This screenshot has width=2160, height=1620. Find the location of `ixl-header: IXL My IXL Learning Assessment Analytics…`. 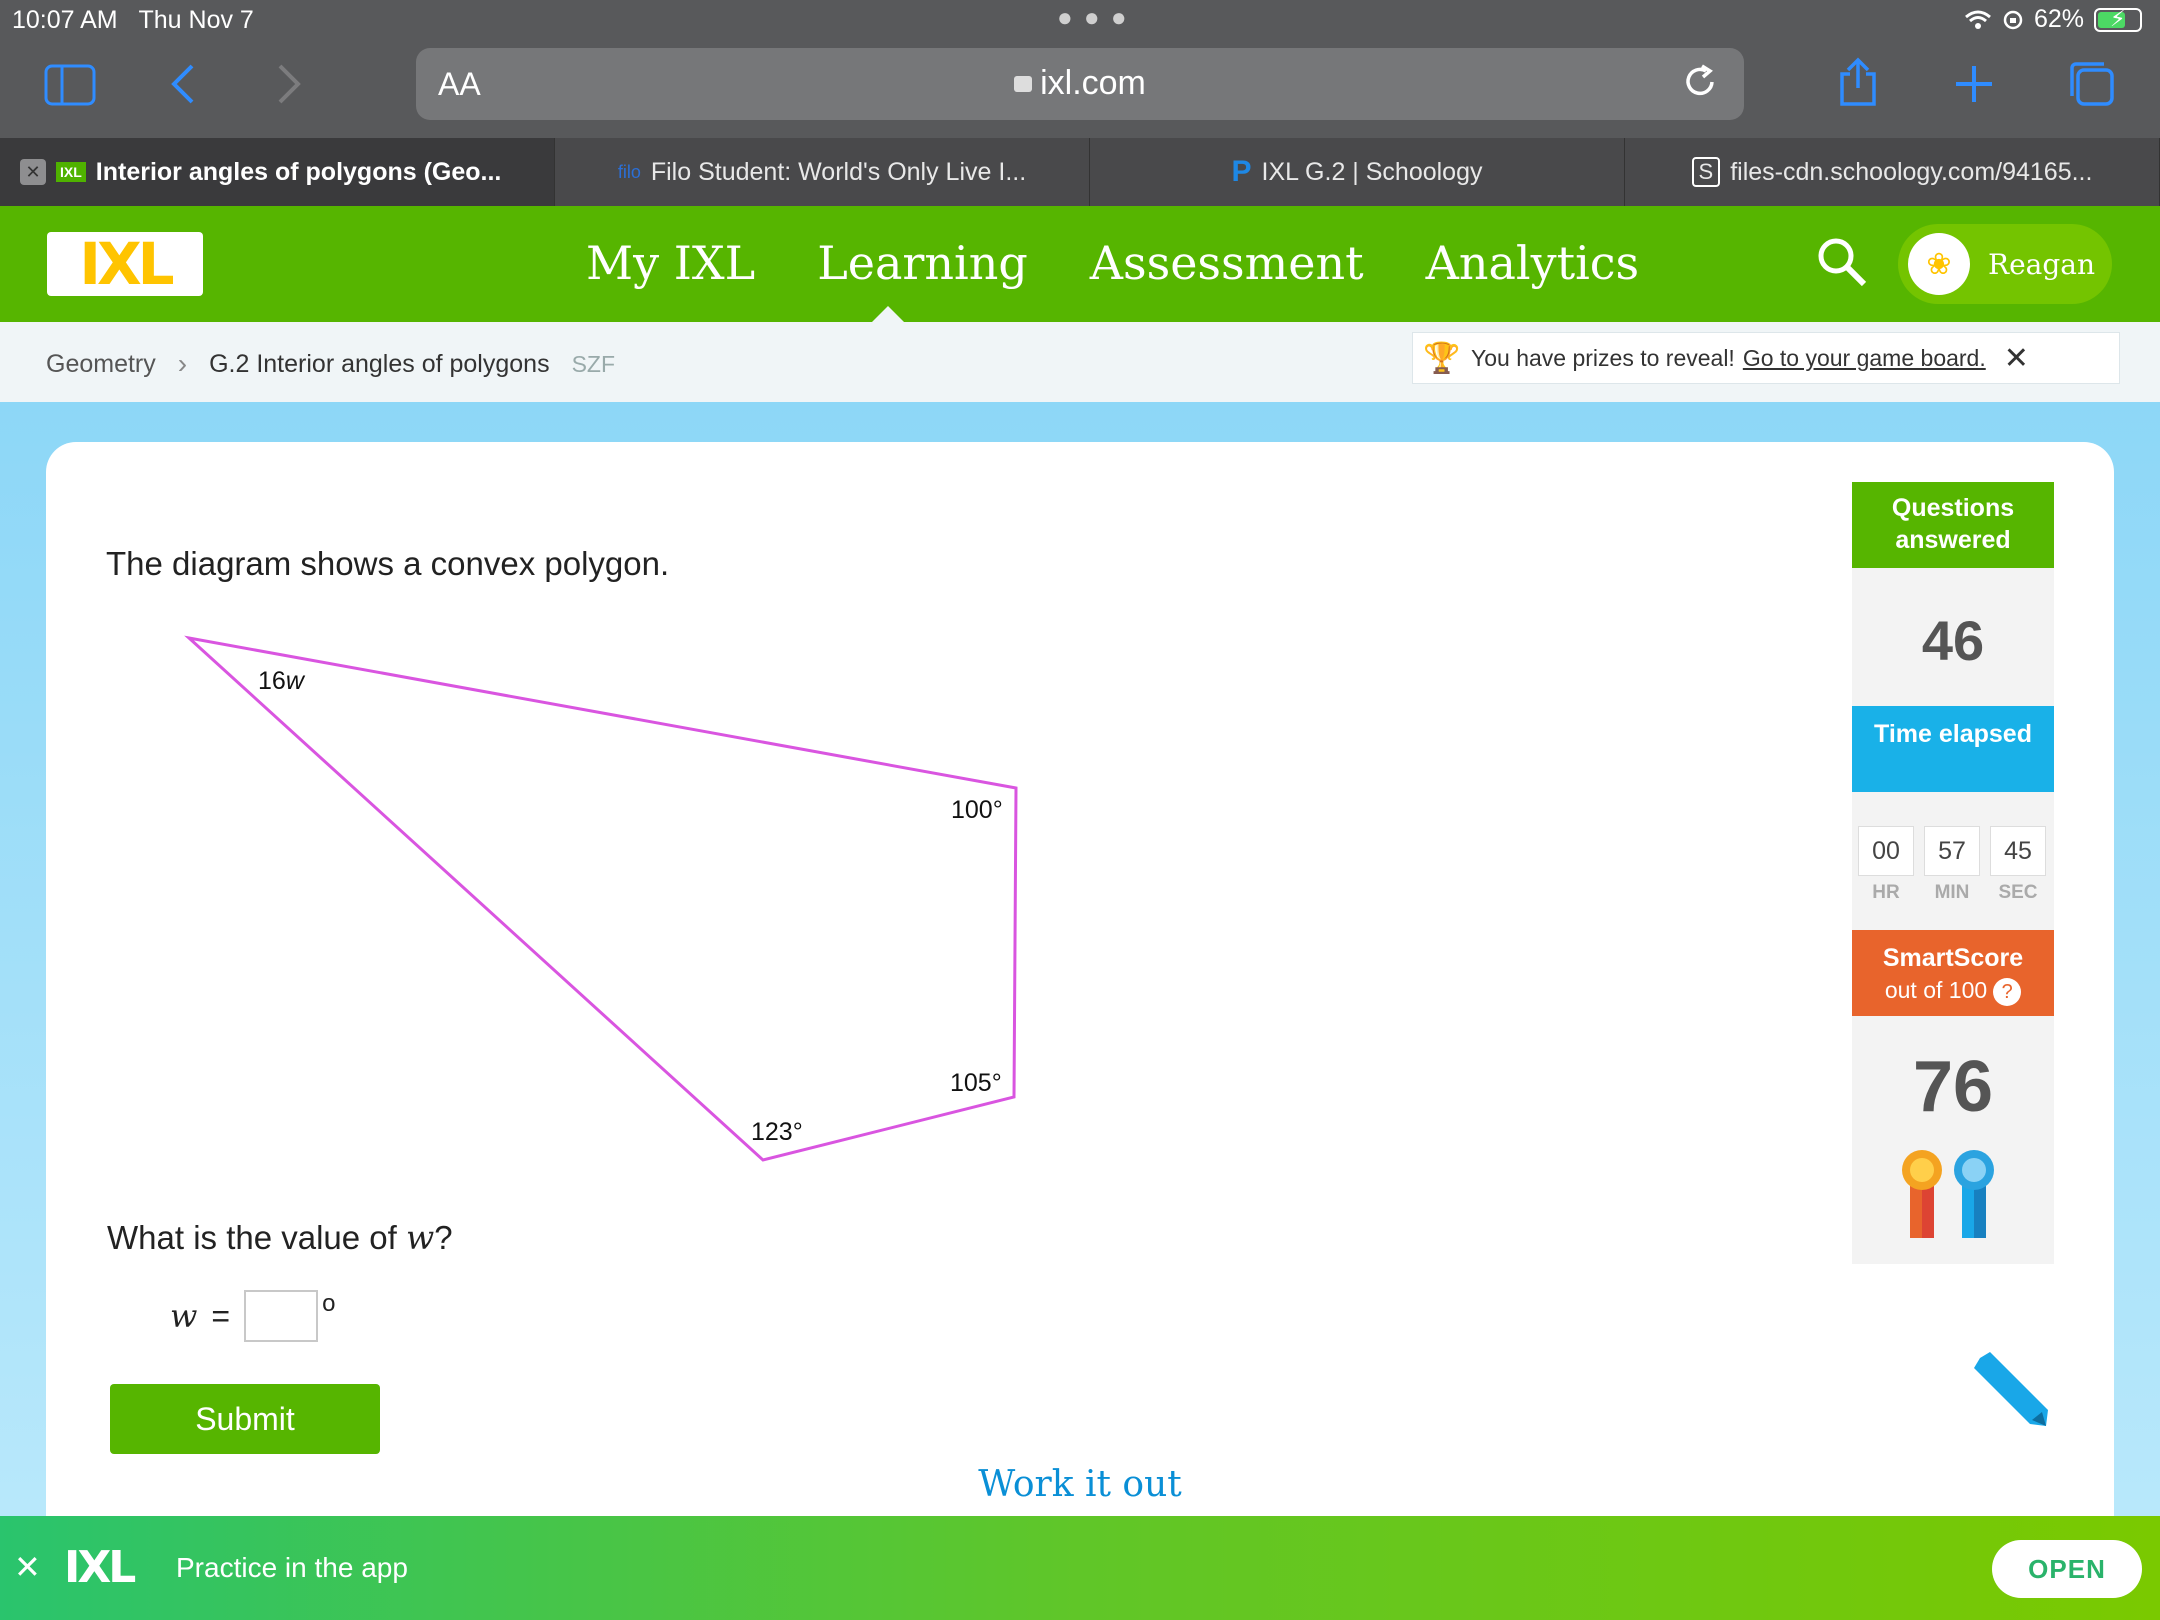

ixl-header: IXL My IXL Learning Assessment Analytics… is located at coordinates (1080, 264).